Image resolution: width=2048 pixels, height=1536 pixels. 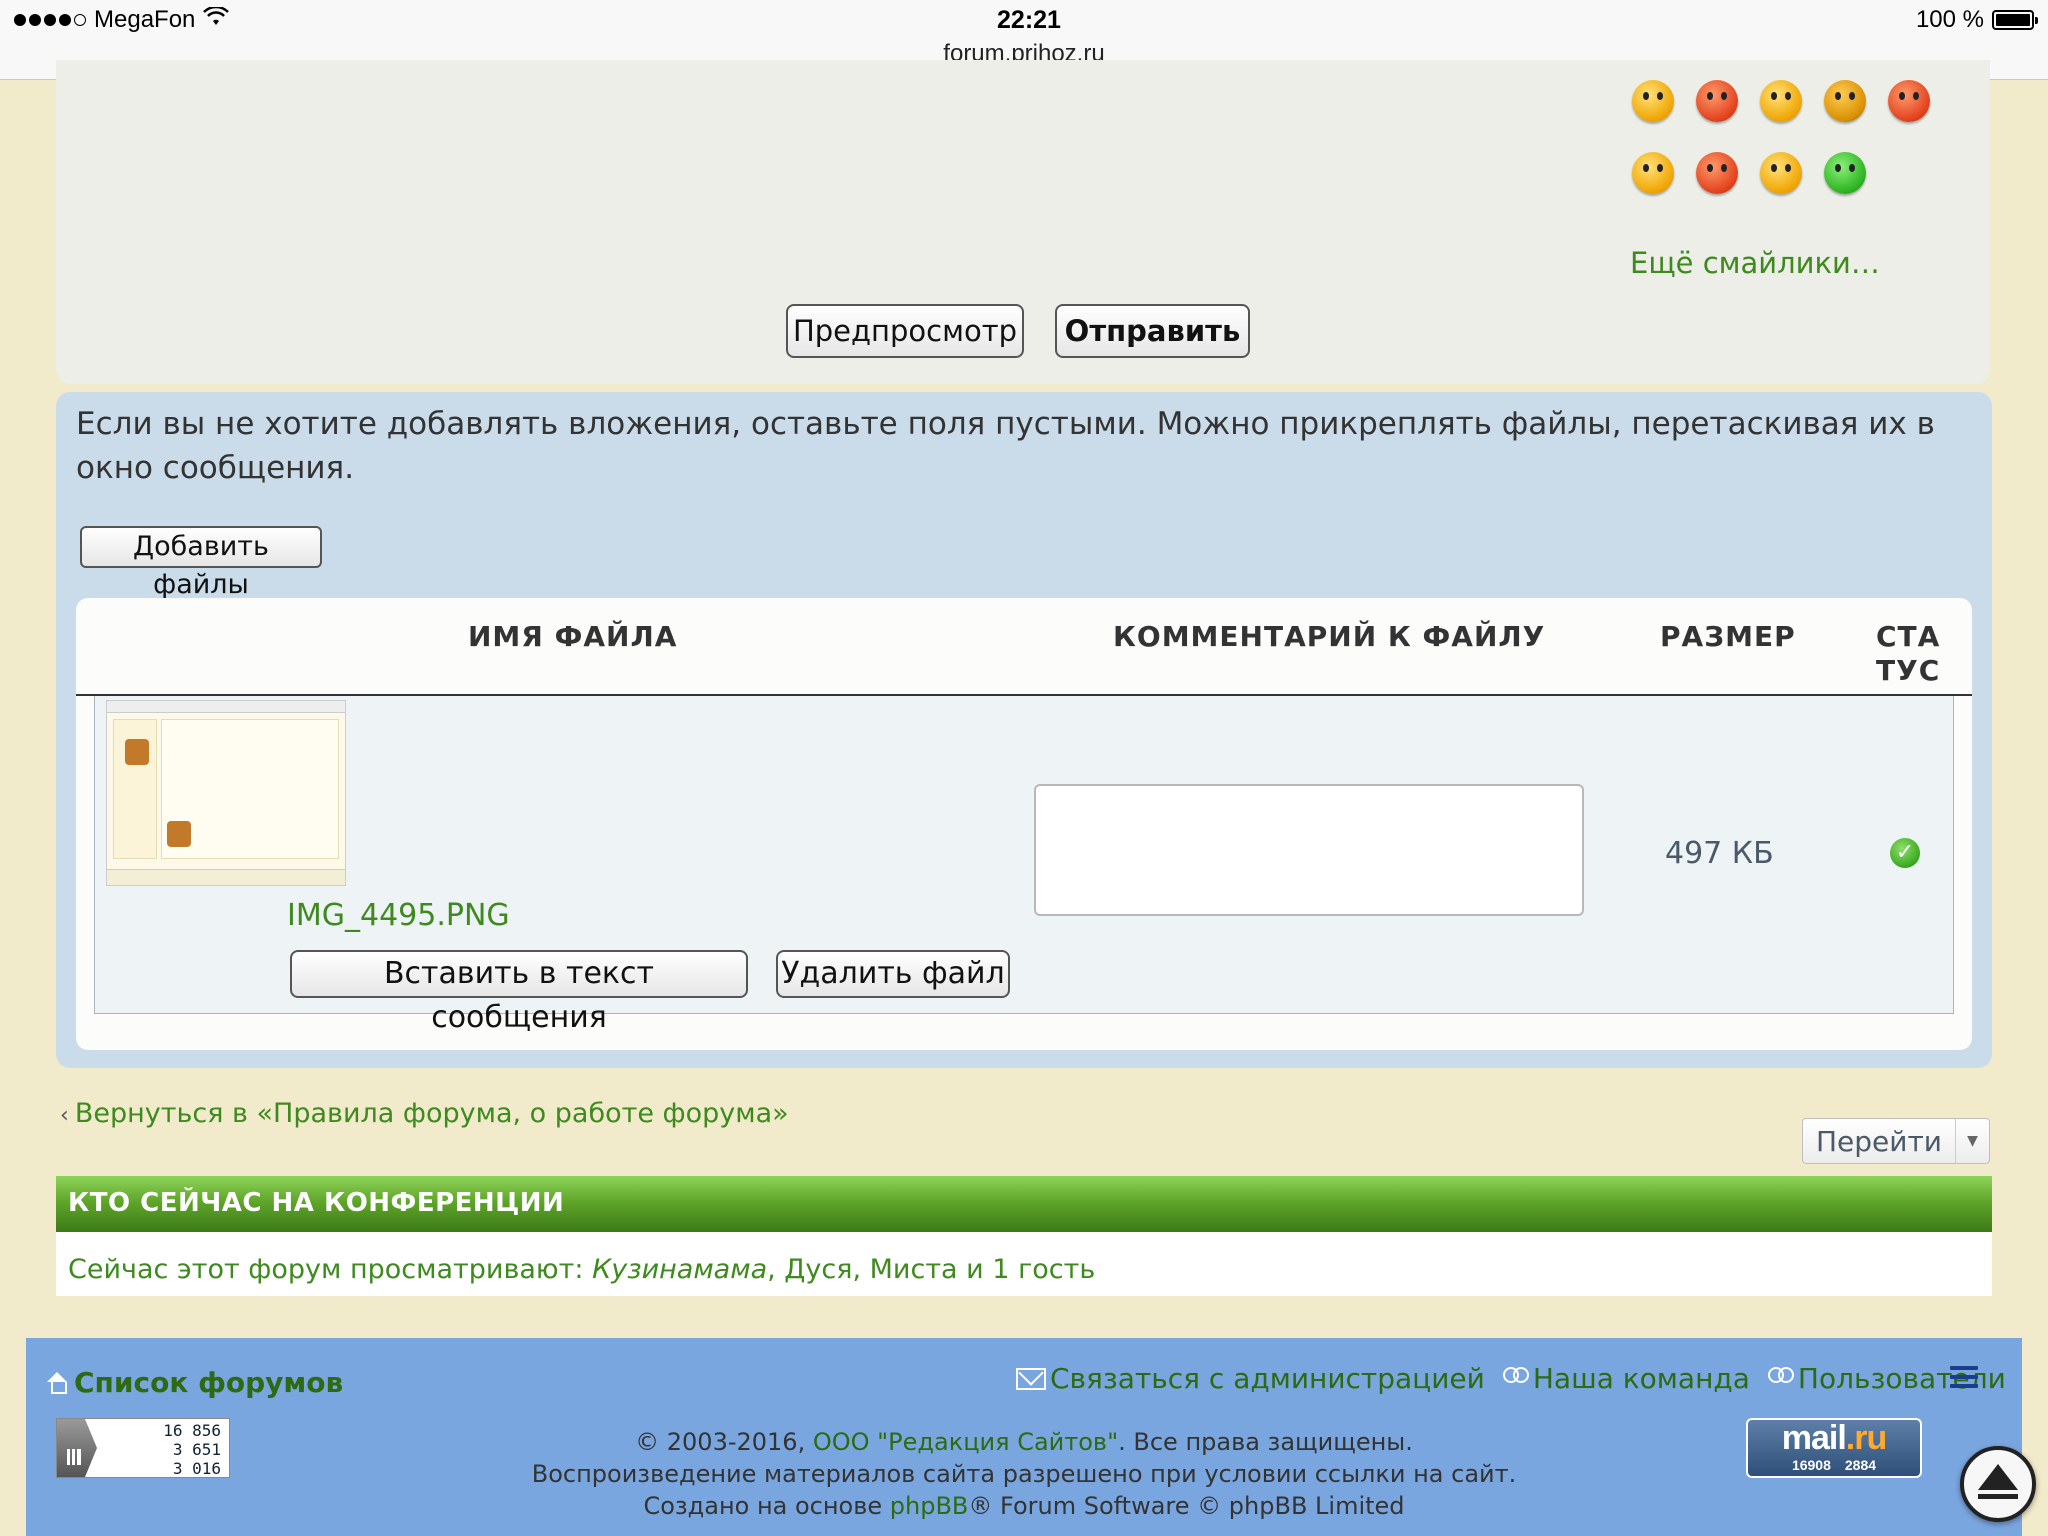 I want to click on boxing-smiley-icon, so click(x=1717, y=173).